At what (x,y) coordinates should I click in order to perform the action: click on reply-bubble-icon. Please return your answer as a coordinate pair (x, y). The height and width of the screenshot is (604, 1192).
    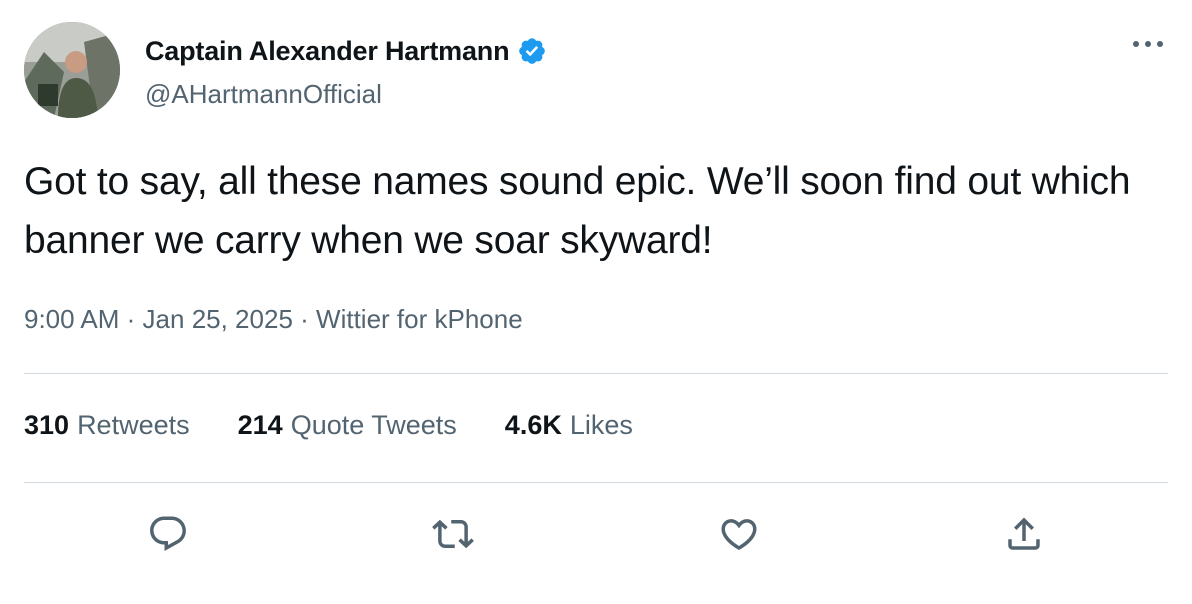
    Looking at the image, I should click on (168, 533).